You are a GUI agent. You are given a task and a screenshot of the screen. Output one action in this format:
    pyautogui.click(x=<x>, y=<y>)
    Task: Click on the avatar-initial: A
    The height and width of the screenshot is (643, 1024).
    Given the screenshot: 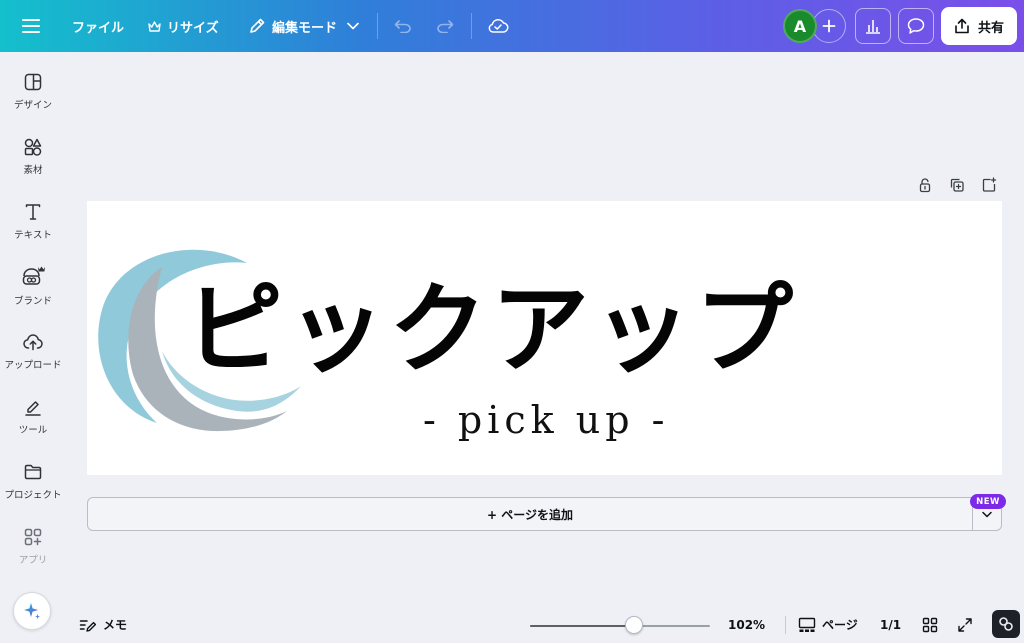 What is the action you would take?
    pyautogui.click(x=800, y=26)
    